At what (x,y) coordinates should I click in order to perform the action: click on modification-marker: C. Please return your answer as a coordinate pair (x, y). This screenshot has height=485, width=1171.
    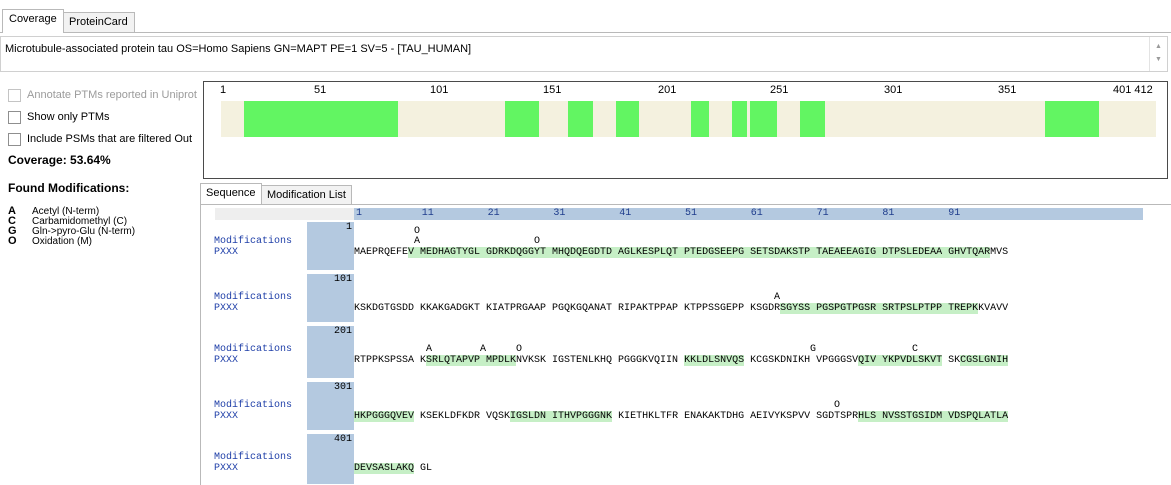
    Looking at the image, I should click on (915, 349).